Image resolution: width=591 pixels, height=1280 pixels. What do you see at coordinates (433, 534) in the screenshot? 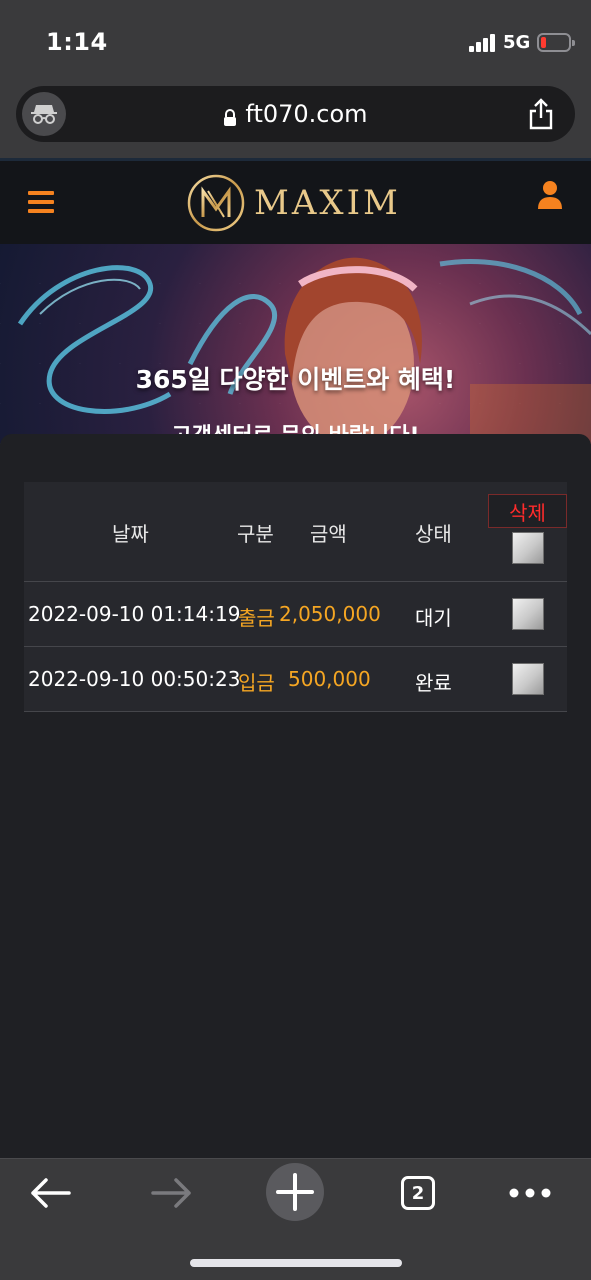
I see `column-header-status: 상태` at bounding box center [433, 534].